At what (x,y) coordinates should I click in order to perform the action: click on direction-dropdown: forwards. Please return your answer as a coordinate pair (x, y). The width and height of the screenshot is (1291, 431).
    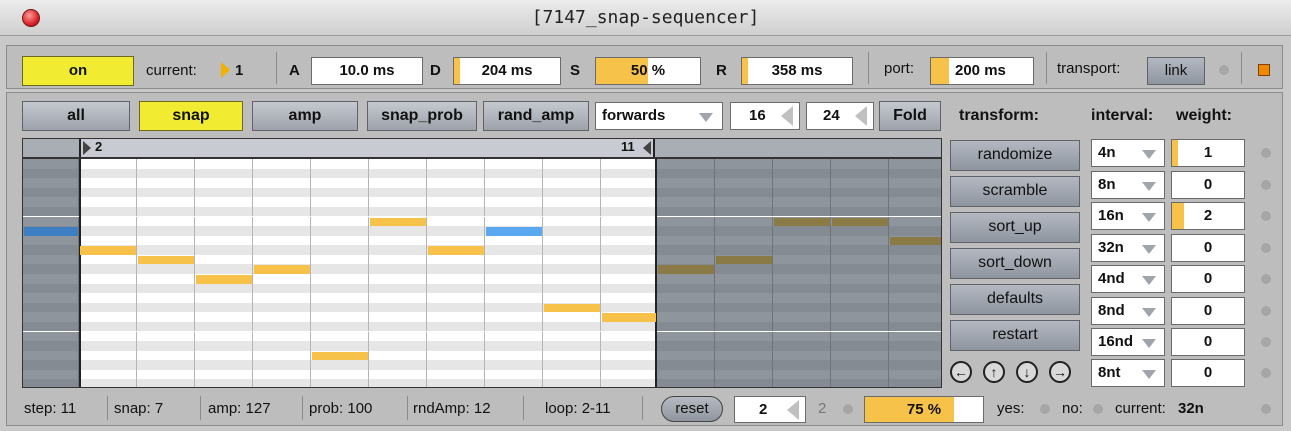
    Looking at the image, I should click on (659, 116).